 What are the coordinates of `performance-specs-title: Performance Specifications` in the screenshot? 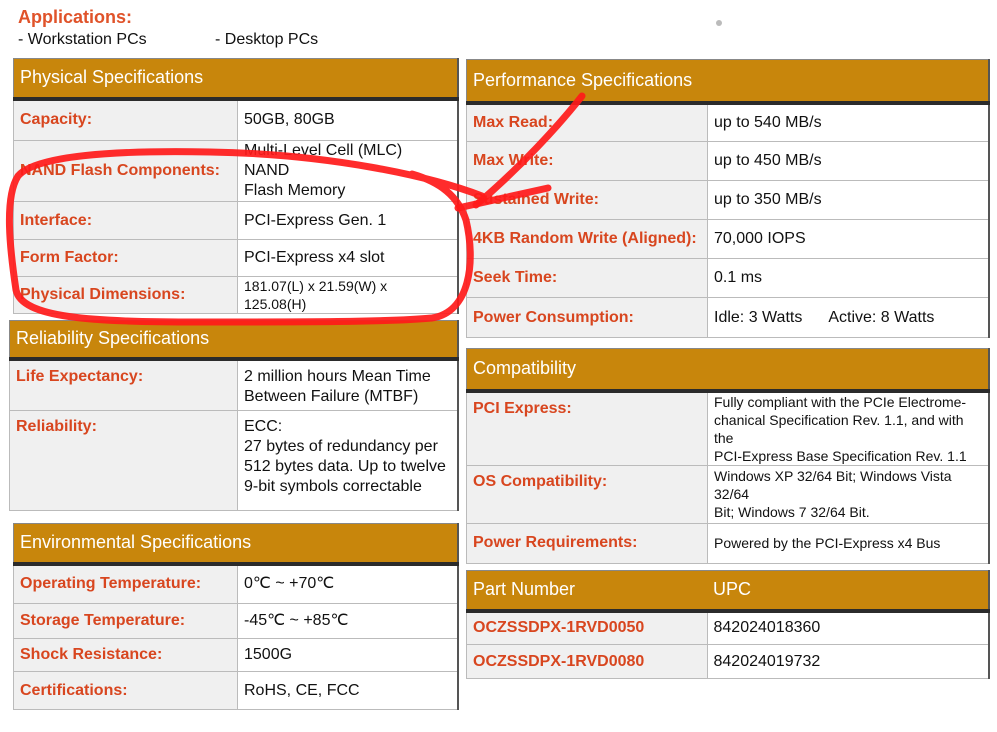 It's located at (728, 82).